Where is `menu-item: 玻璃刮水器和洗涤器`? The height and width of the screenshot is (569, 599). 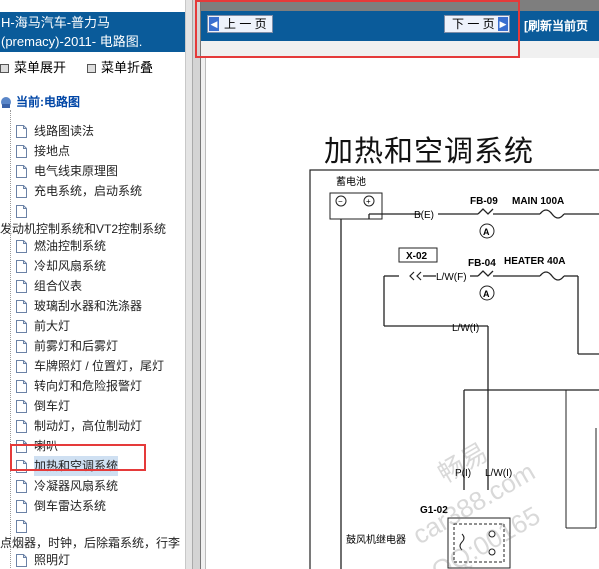
menu-item: 玻璃刮水器和洗涤器 is located at coordinates (92, 306).